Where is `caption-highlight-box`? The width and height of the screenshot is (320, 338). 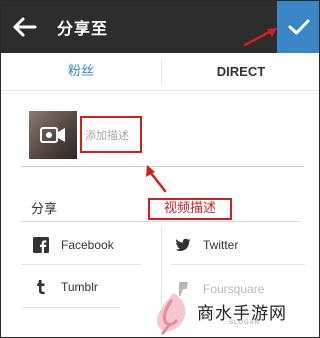
caption-highlight-box is located at coordinates (111, 134).